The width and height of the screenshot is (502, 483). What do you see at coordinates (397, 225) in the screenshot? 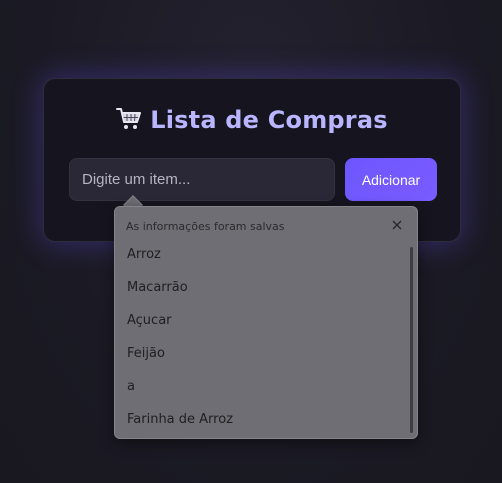
I see `close-icon` at bounding box center [397, 225].